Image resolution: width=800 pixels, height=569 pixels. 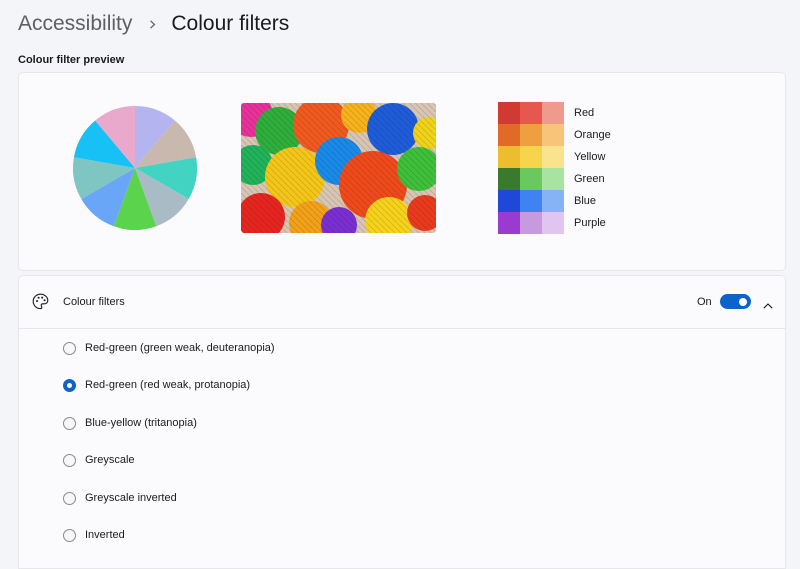 I want to click on colour-swatch-grid: Red Orange Yellow Green Blue Purple, so click(x=554, y=168).